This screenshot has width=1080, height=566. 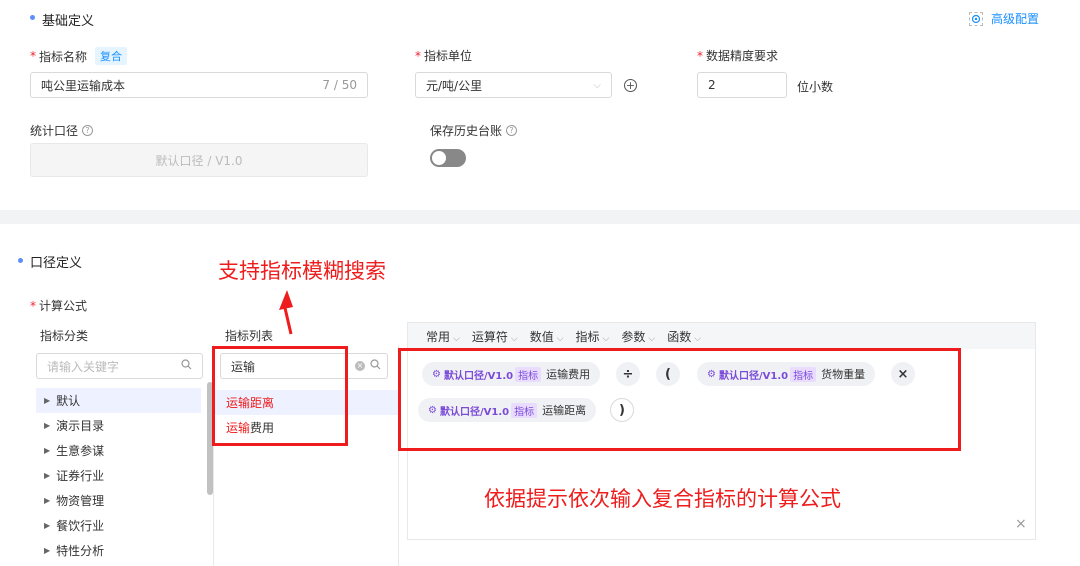 I want to click on toggle-knob, so click(x=439, y=158).